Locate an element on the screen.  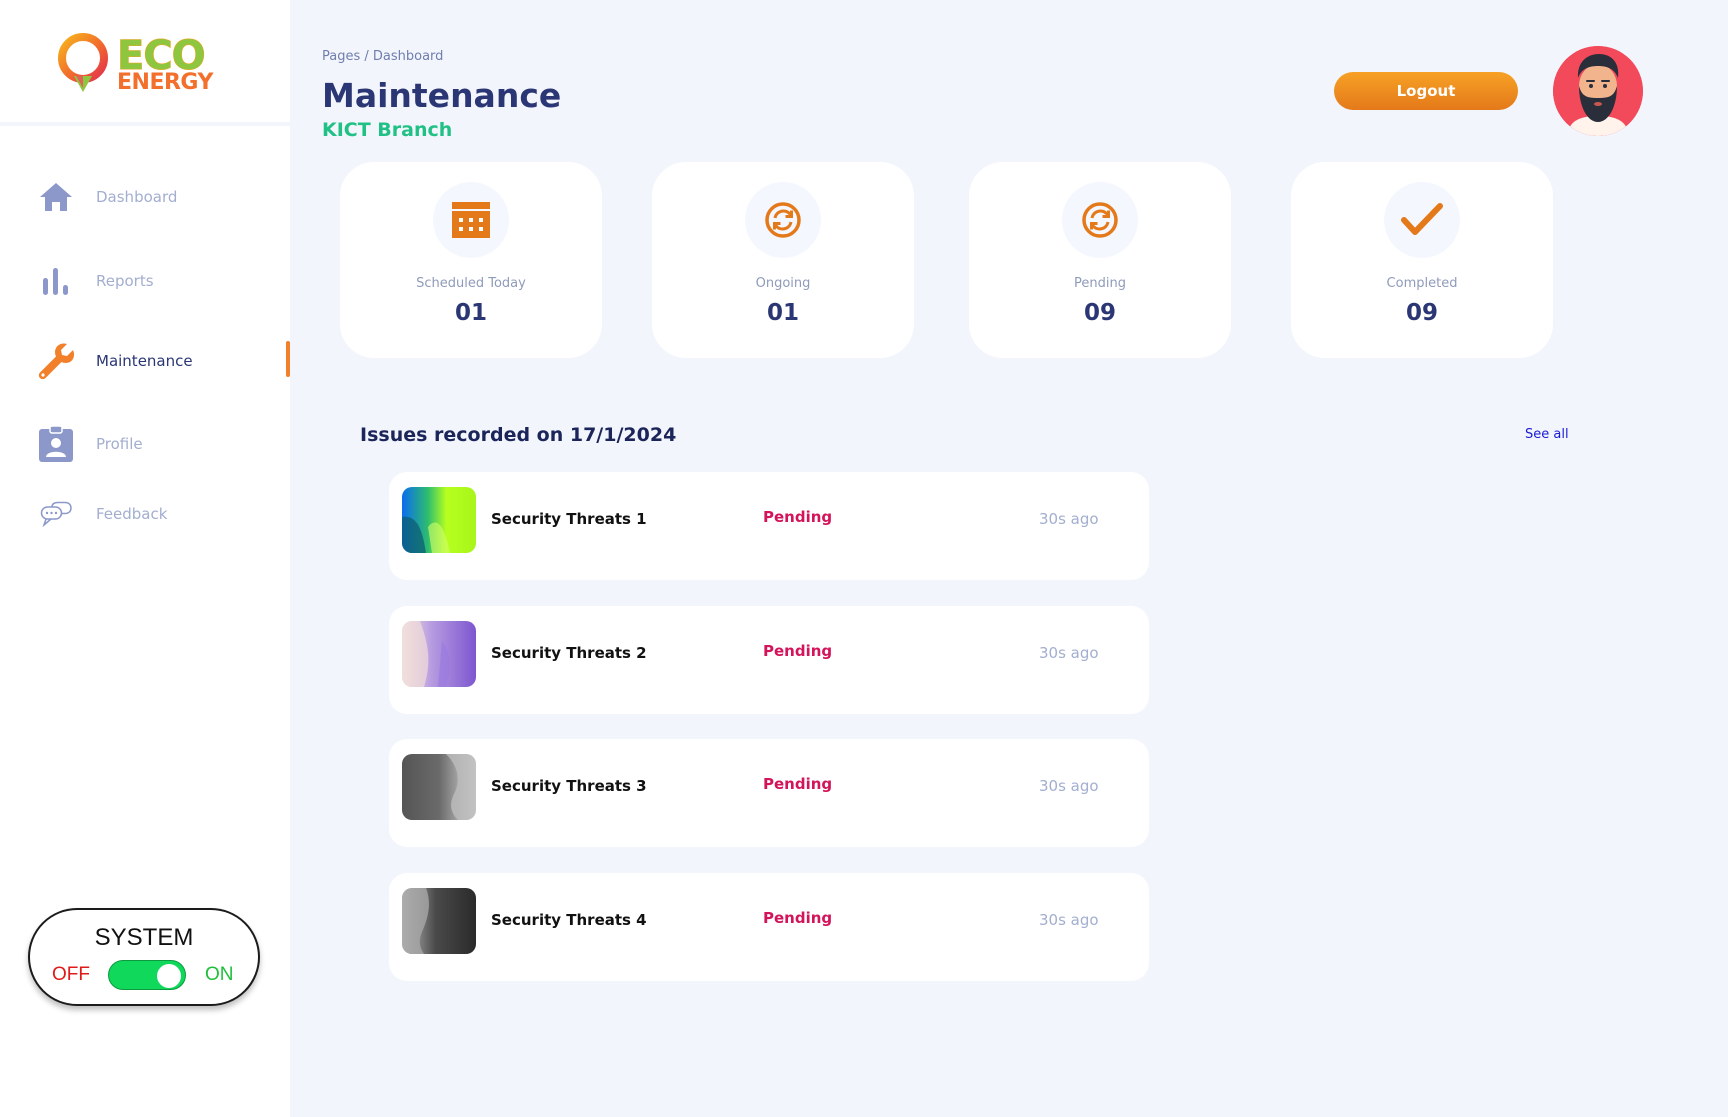
checkmark-icon is located at coordinates (1422, 219).